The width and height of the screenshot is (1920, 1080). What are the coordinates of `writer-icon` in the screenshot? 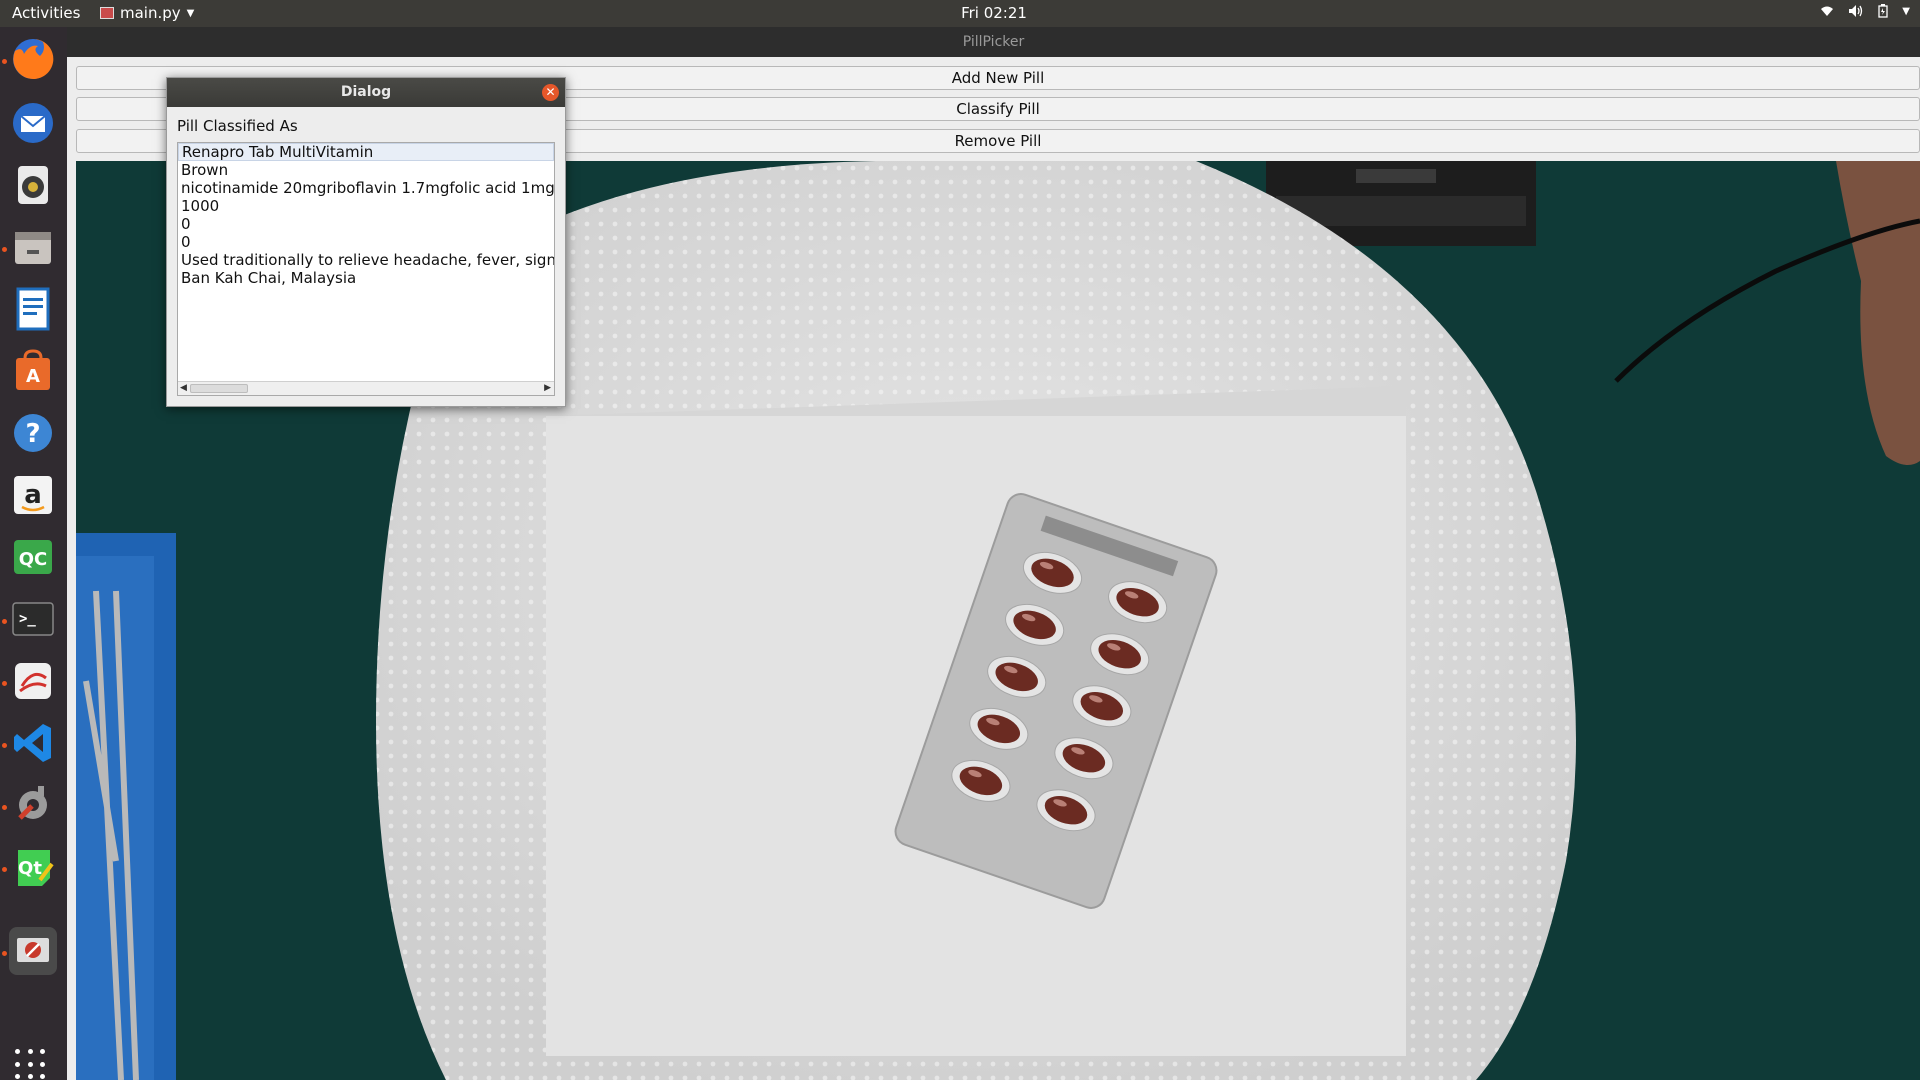 It's located at (33, 309).